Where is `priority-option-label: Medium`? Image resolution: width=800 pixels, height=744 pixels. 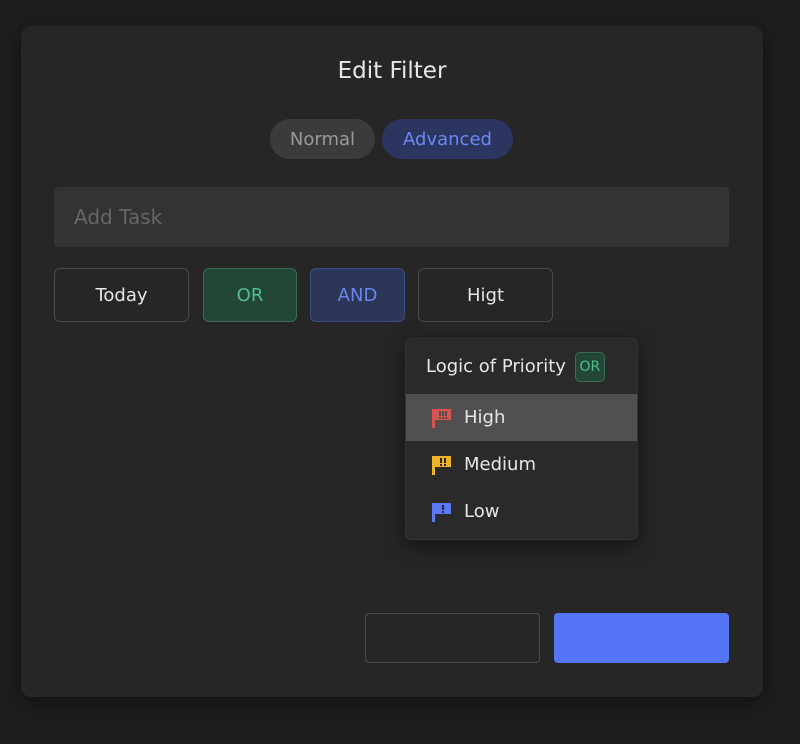
priority-option-label: Medium is located at coordinates (500, 464).